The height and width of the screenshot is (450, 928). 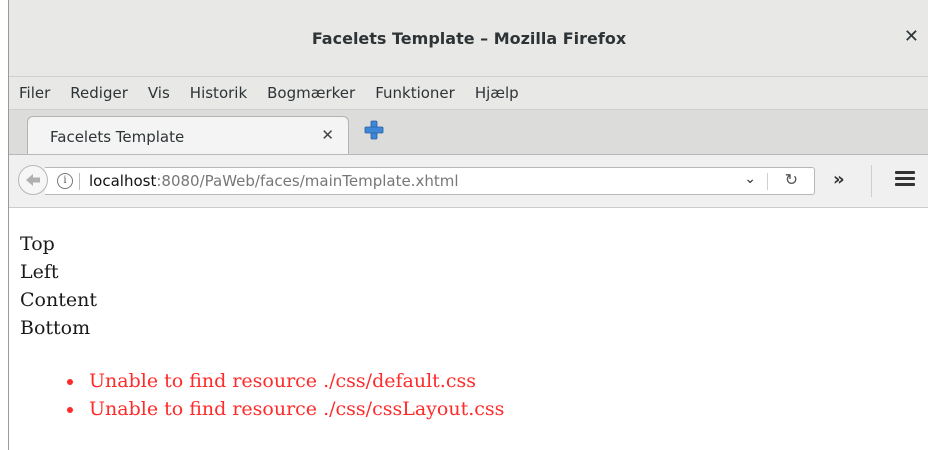 I want to click on url-separator, so click(x=79, y=181).